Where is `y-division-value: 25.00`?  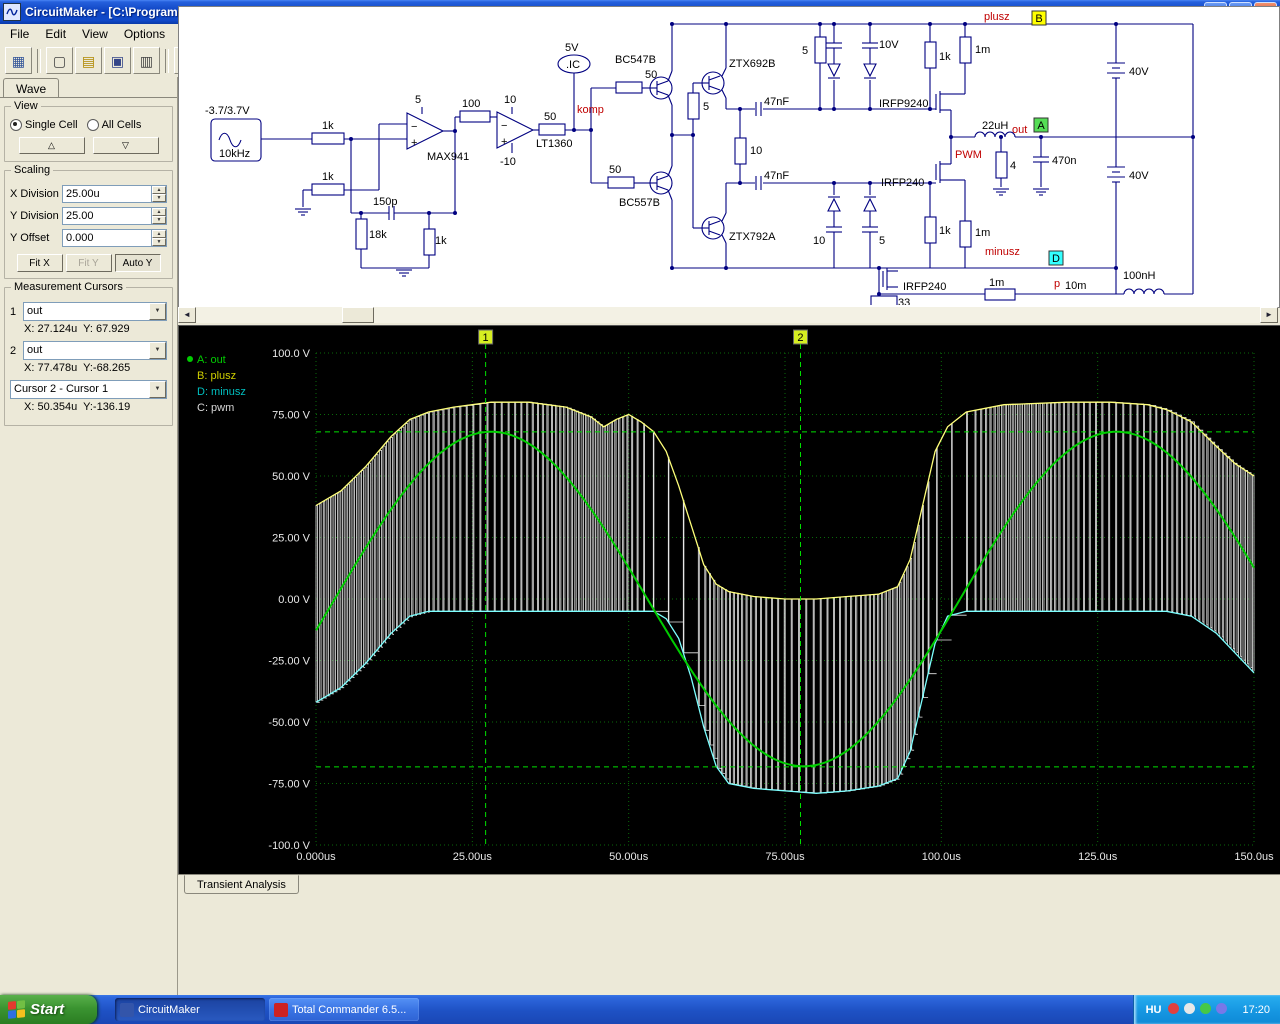 y-division-value: 25.00 is located at coordinates (107, 216).